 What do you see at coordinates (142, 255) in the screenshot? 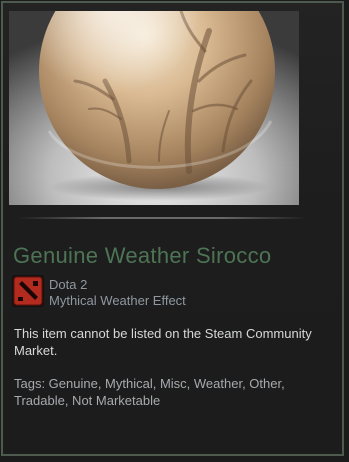
I see `item-name: Genuine Weather Sirocco` at bounding box center [142, 255].